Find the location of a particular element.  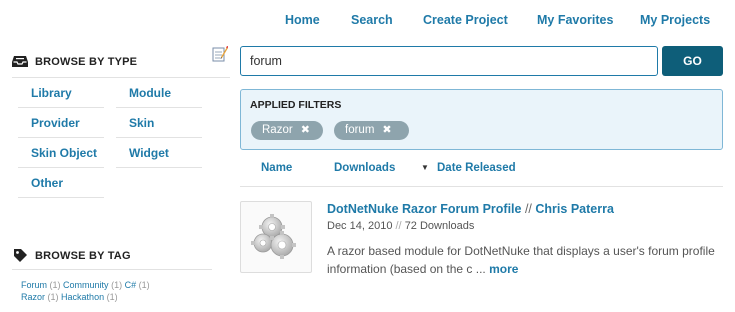

result-author-link: Chris Paterra is located at coordinates (574, 209).